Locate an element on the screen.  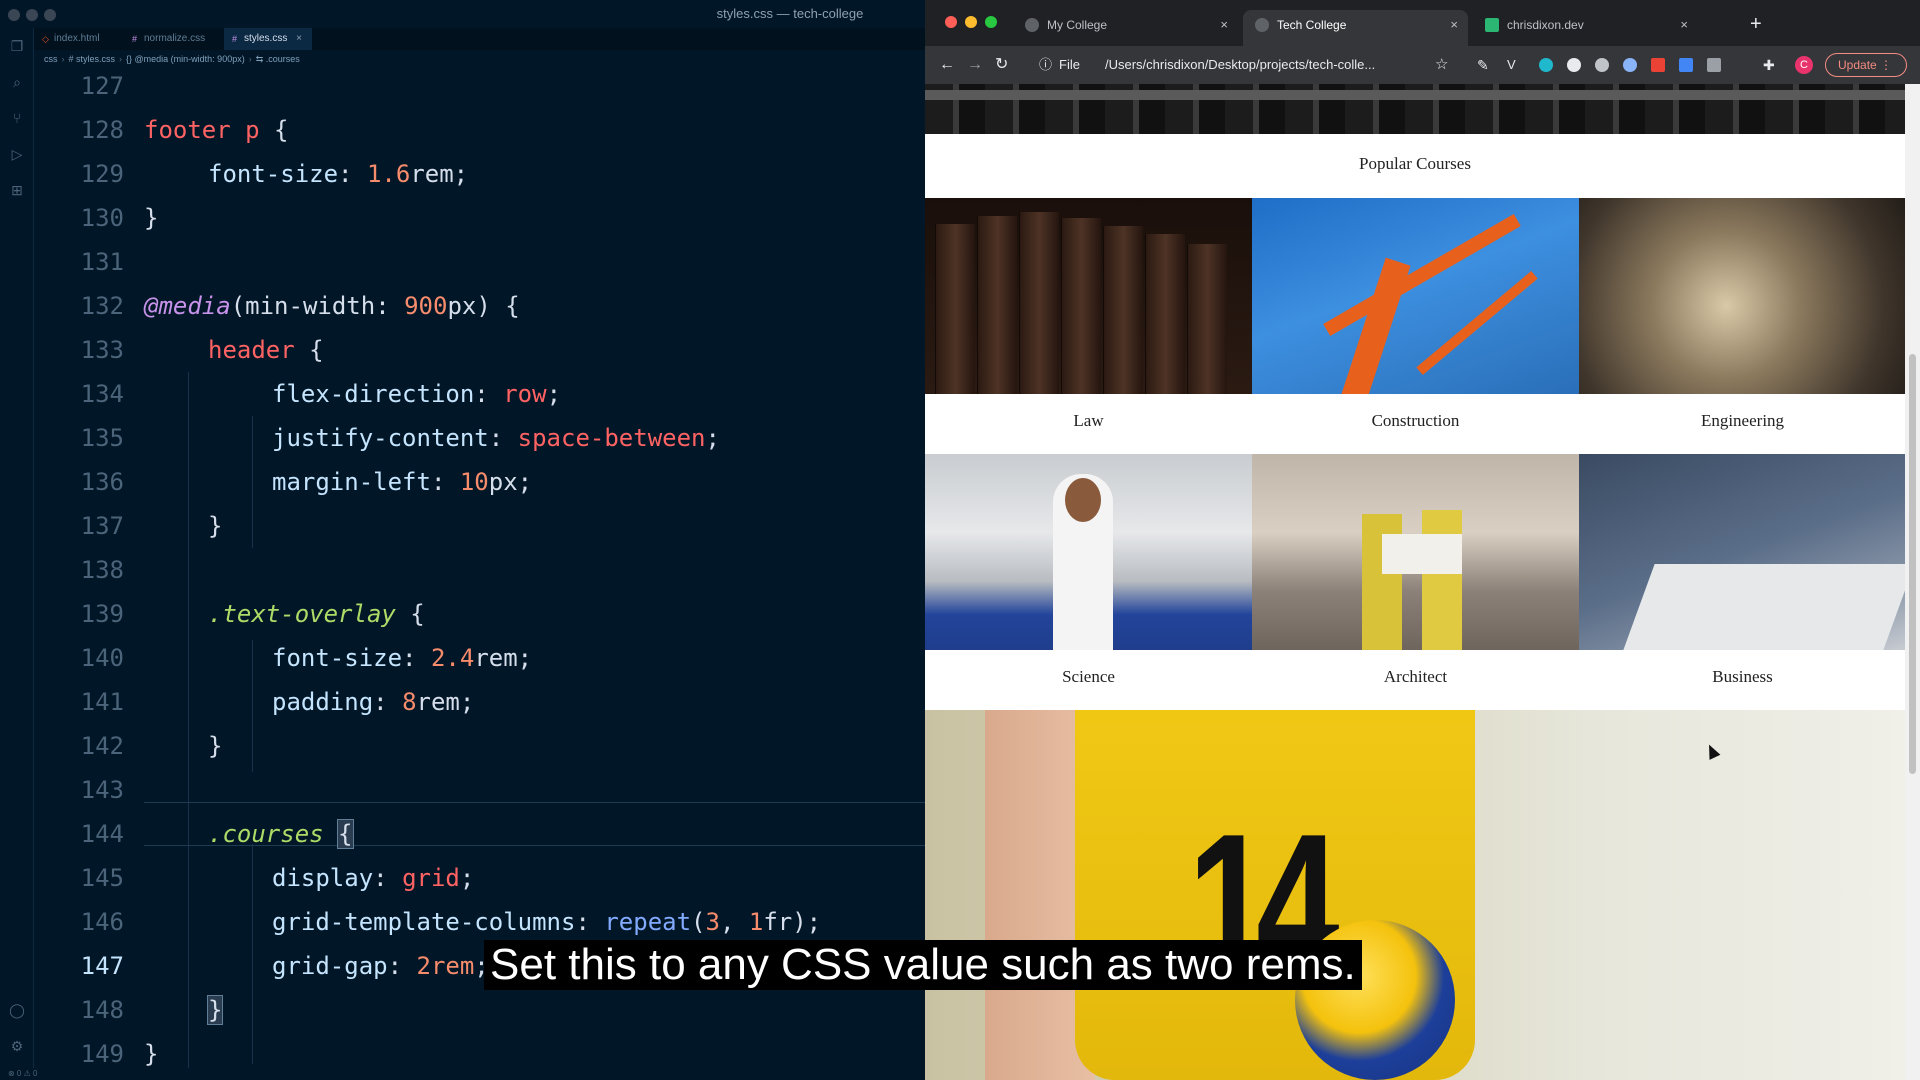
css-property: grid-gap is located at coordinates (330, 966).